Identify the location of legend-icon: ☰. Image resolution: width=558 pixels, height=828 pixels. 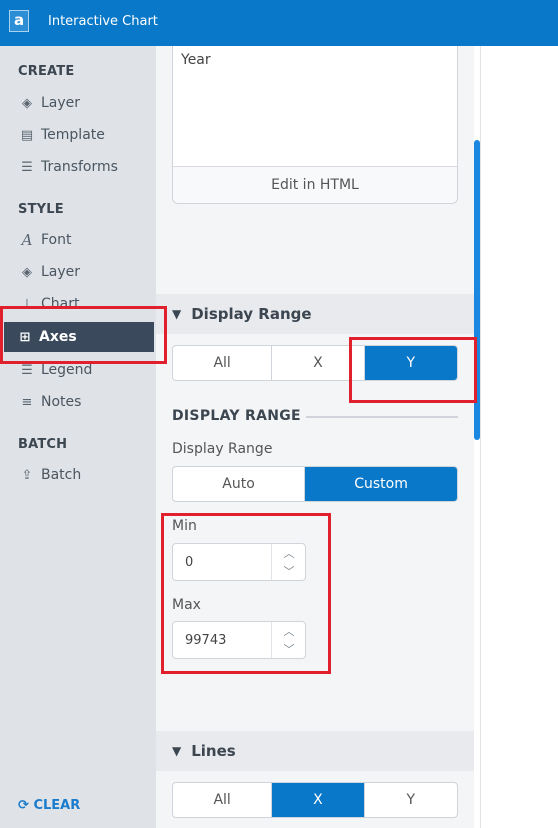
(27, 370).